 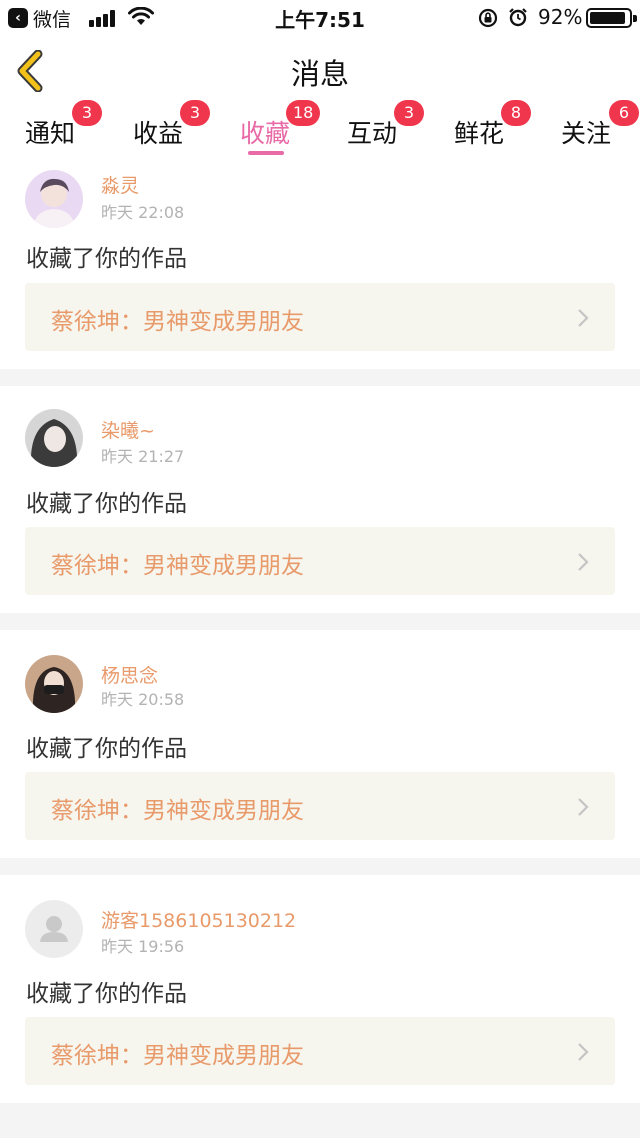 I want to click on message-time: 昨天 19:56, so click(x=143, y=946).